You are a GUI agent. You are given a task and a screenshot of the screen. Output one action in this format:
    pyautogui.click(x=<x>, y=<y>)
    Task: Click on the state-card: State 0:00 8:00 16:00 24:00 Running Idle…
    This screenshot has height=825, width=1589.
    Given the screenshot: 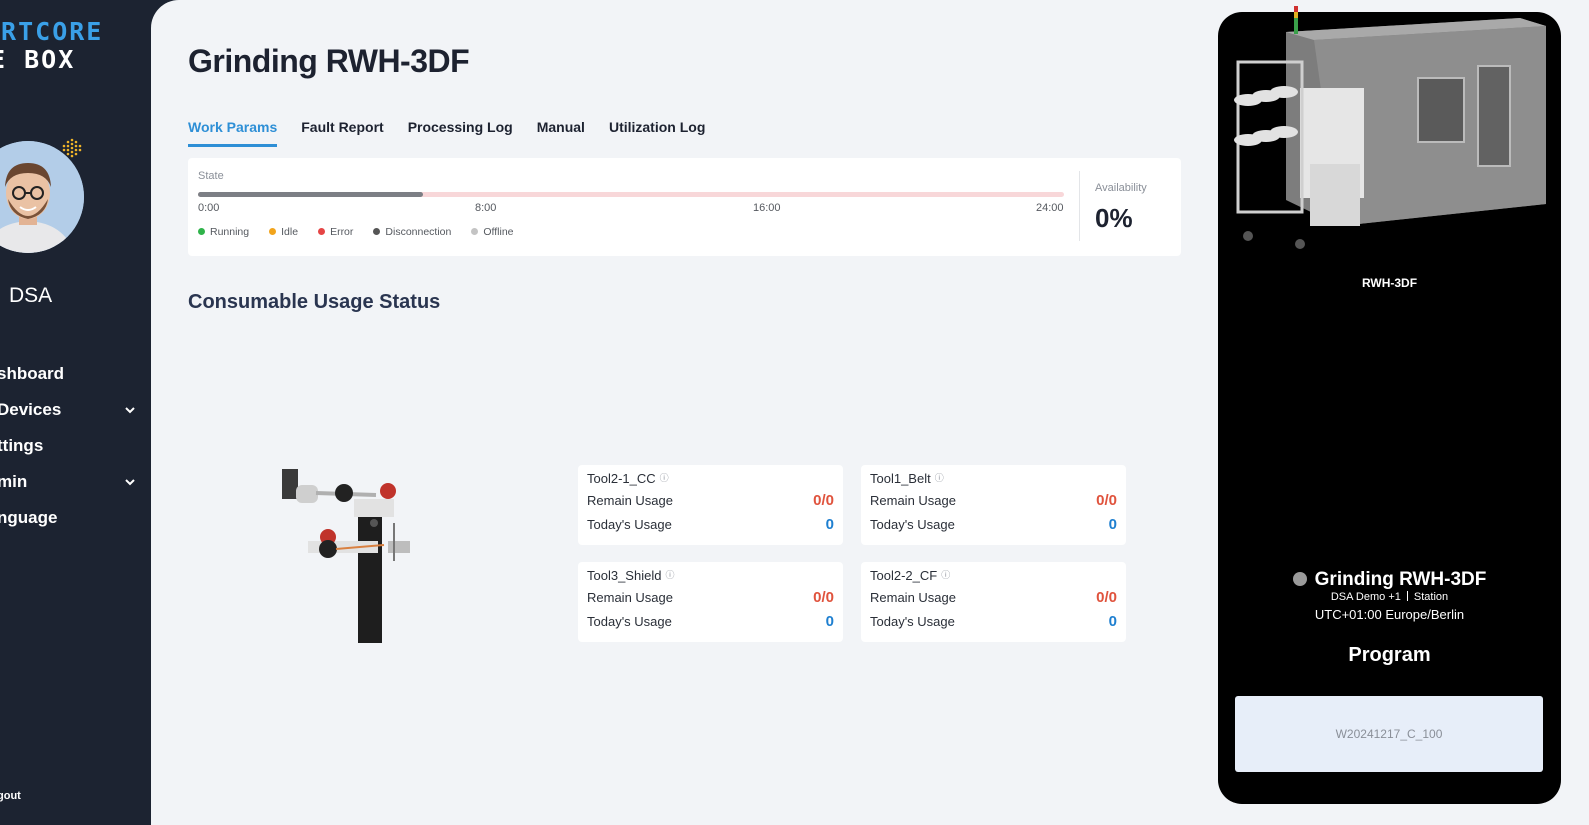 What is the action you would take?
    pyautogui.click(x=684, y=207)
    